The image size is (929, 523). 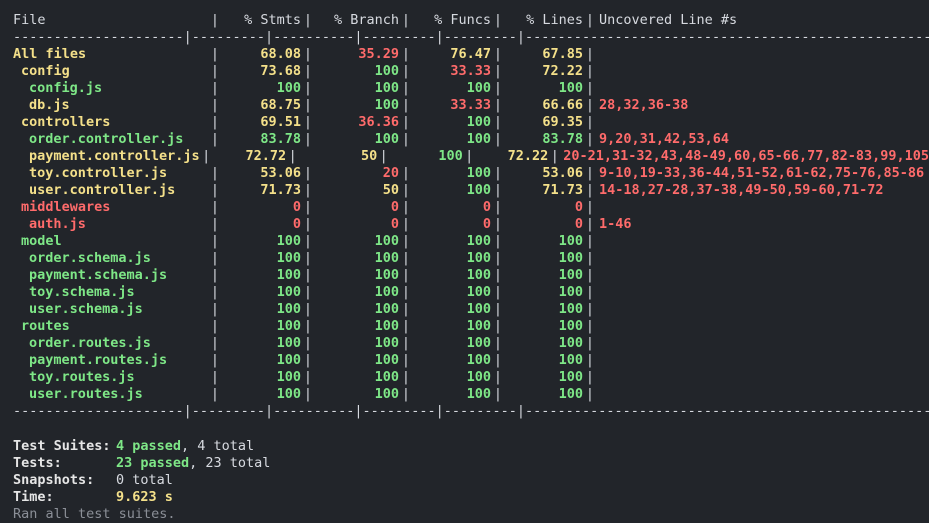 What do you see at coordinates (471, 343) in the screenshot?
I see `table-row: order.routes.js | 100 | 100 | 100 | 100 |` at bounding box center [471, 343].